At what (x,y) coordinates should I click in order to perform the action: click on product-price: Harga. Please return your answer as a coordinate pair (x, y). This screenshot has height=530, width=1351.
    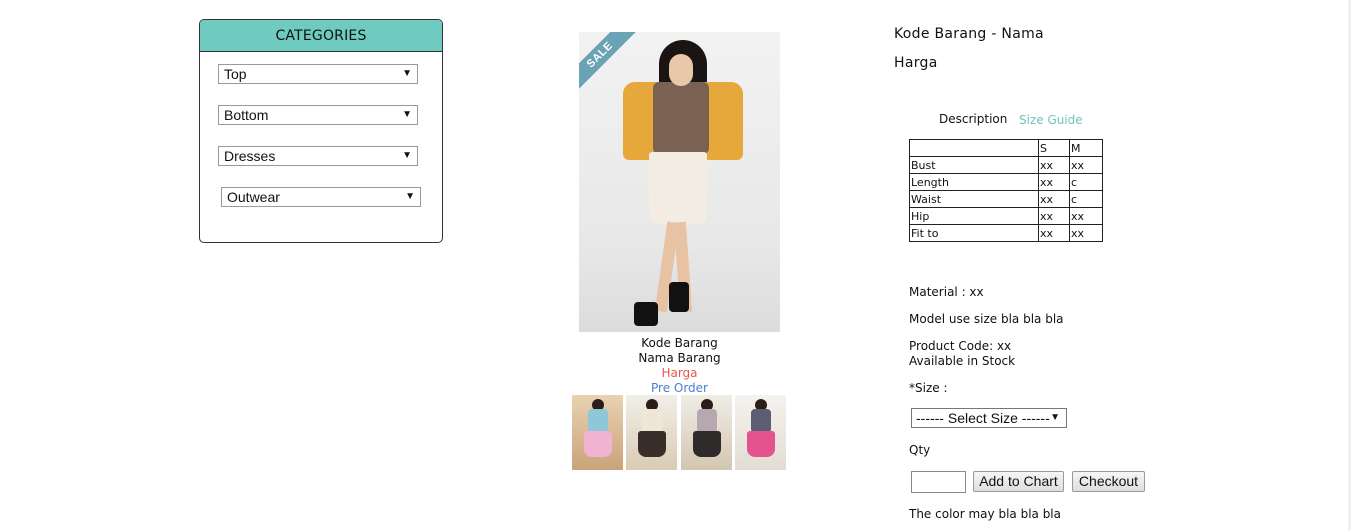
    Looking at the image, I should click on (916, 63).